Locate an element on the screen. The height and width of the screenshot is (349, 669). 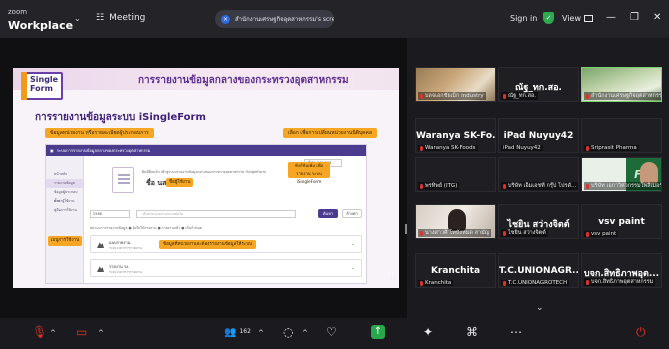
participant-tile: vsv paint vsv paint is located at coordinates (621, 221).